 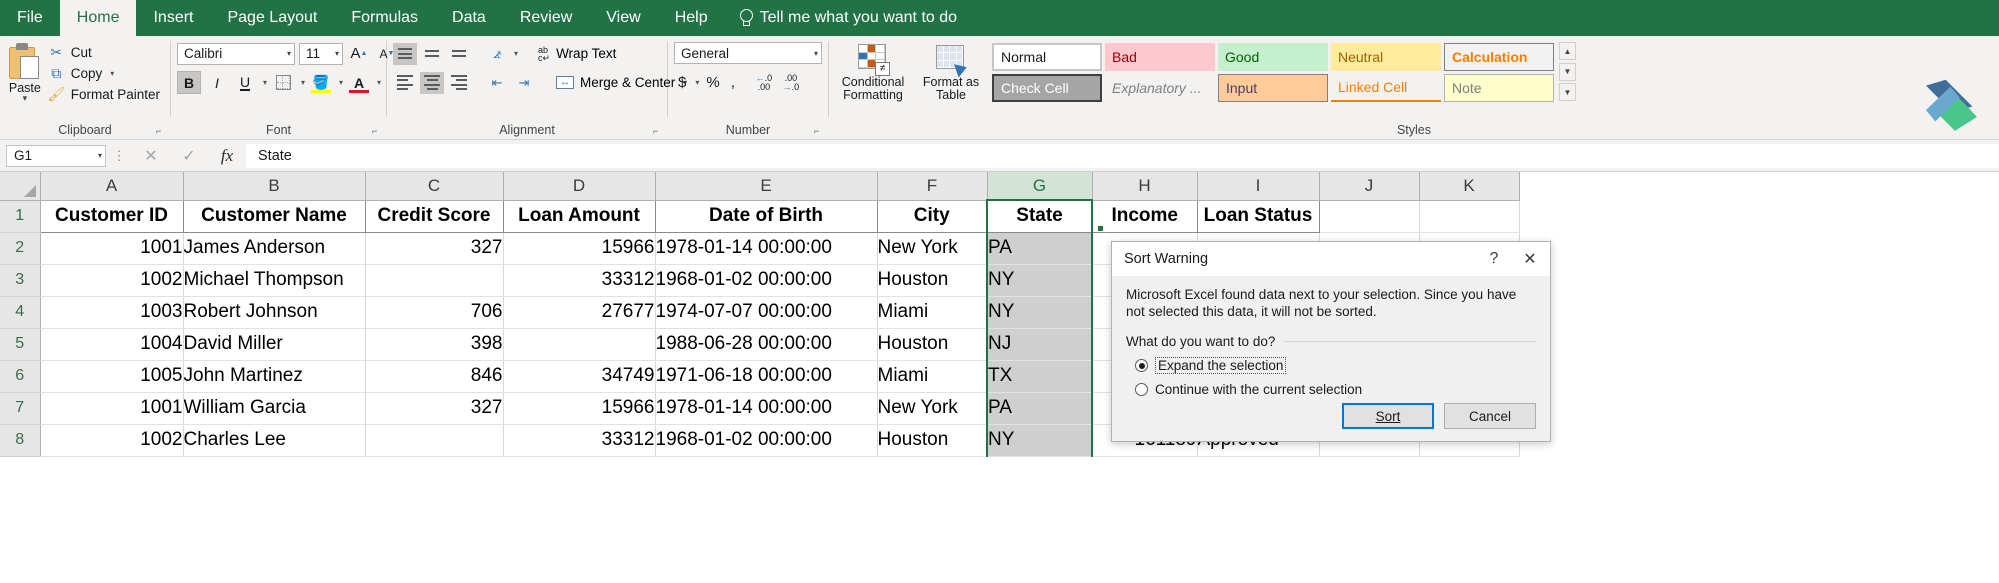 What do you see at coordinates (657, 131) in the screenshot?
I see `alignment-dialog-launcher: ⌐` at bounding box center [657, 131].